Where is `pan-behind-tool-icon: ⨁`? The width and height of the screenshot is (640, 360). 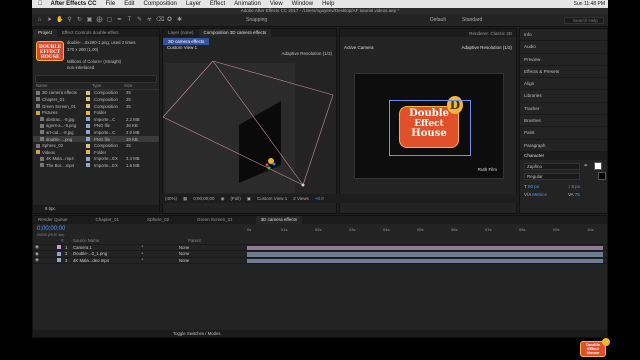 pan-behind-tool-icon: ⨁ is located at coordinates (99, 20).